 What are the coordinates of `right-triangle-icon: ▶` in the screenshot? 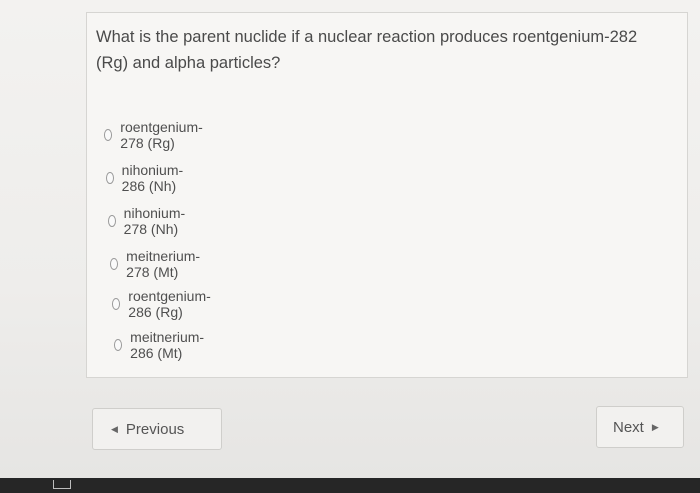 It's located at (655, 426).